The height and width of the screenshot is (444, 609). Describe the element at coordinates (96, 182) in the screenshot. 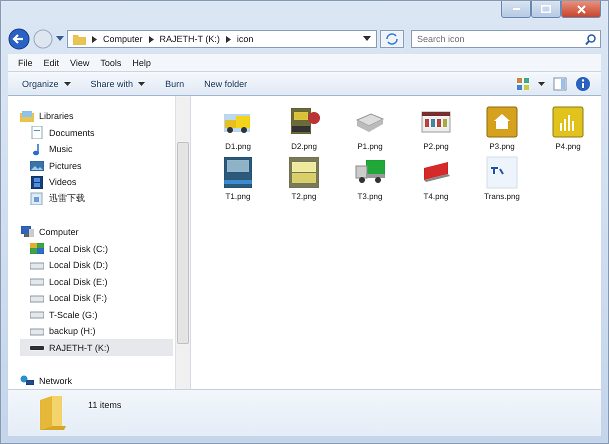

I see `sidebar-item: Videos` at that location.